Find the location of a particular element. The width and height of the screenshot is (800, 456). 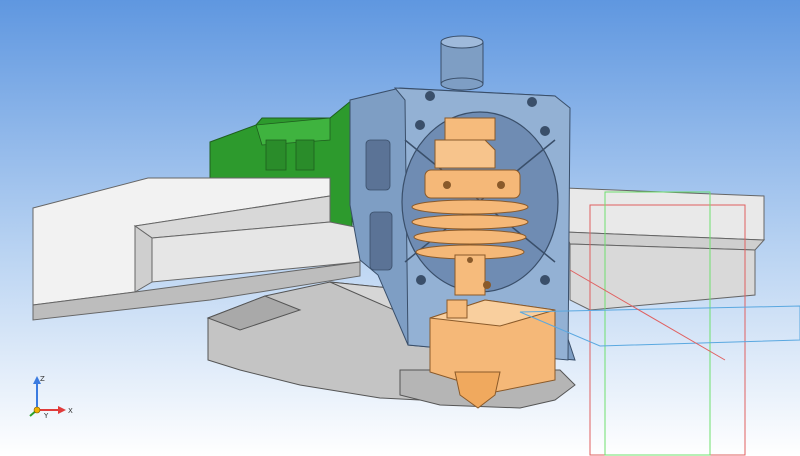

axis-triad: Z X Y is located at coordinates (51, 397).